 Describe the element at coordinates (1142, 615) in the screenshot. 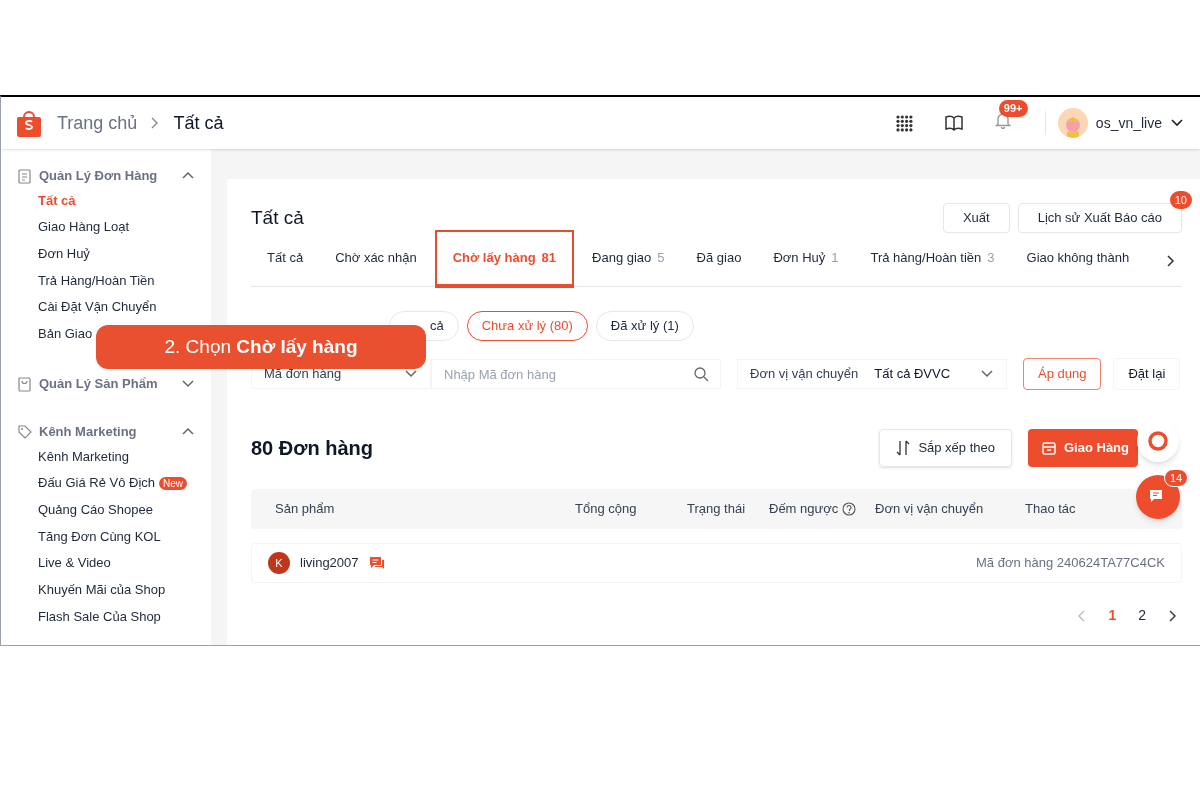

I see `page-number: 2` at that location.